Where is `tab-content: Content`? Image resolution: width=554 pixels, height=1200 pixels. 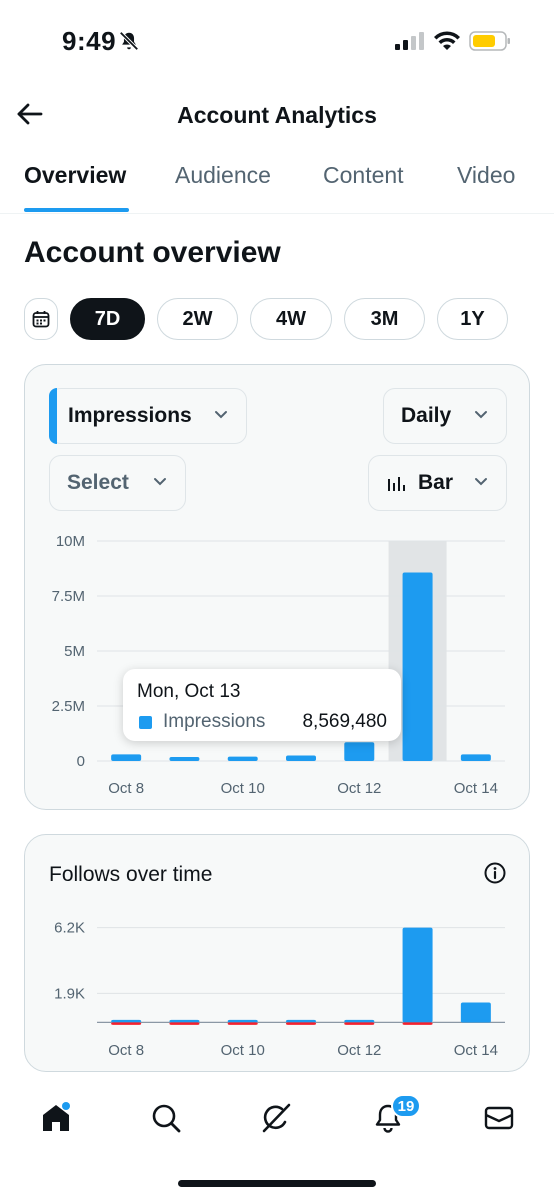
tab-content: Content is located at coordinates (363, 175).